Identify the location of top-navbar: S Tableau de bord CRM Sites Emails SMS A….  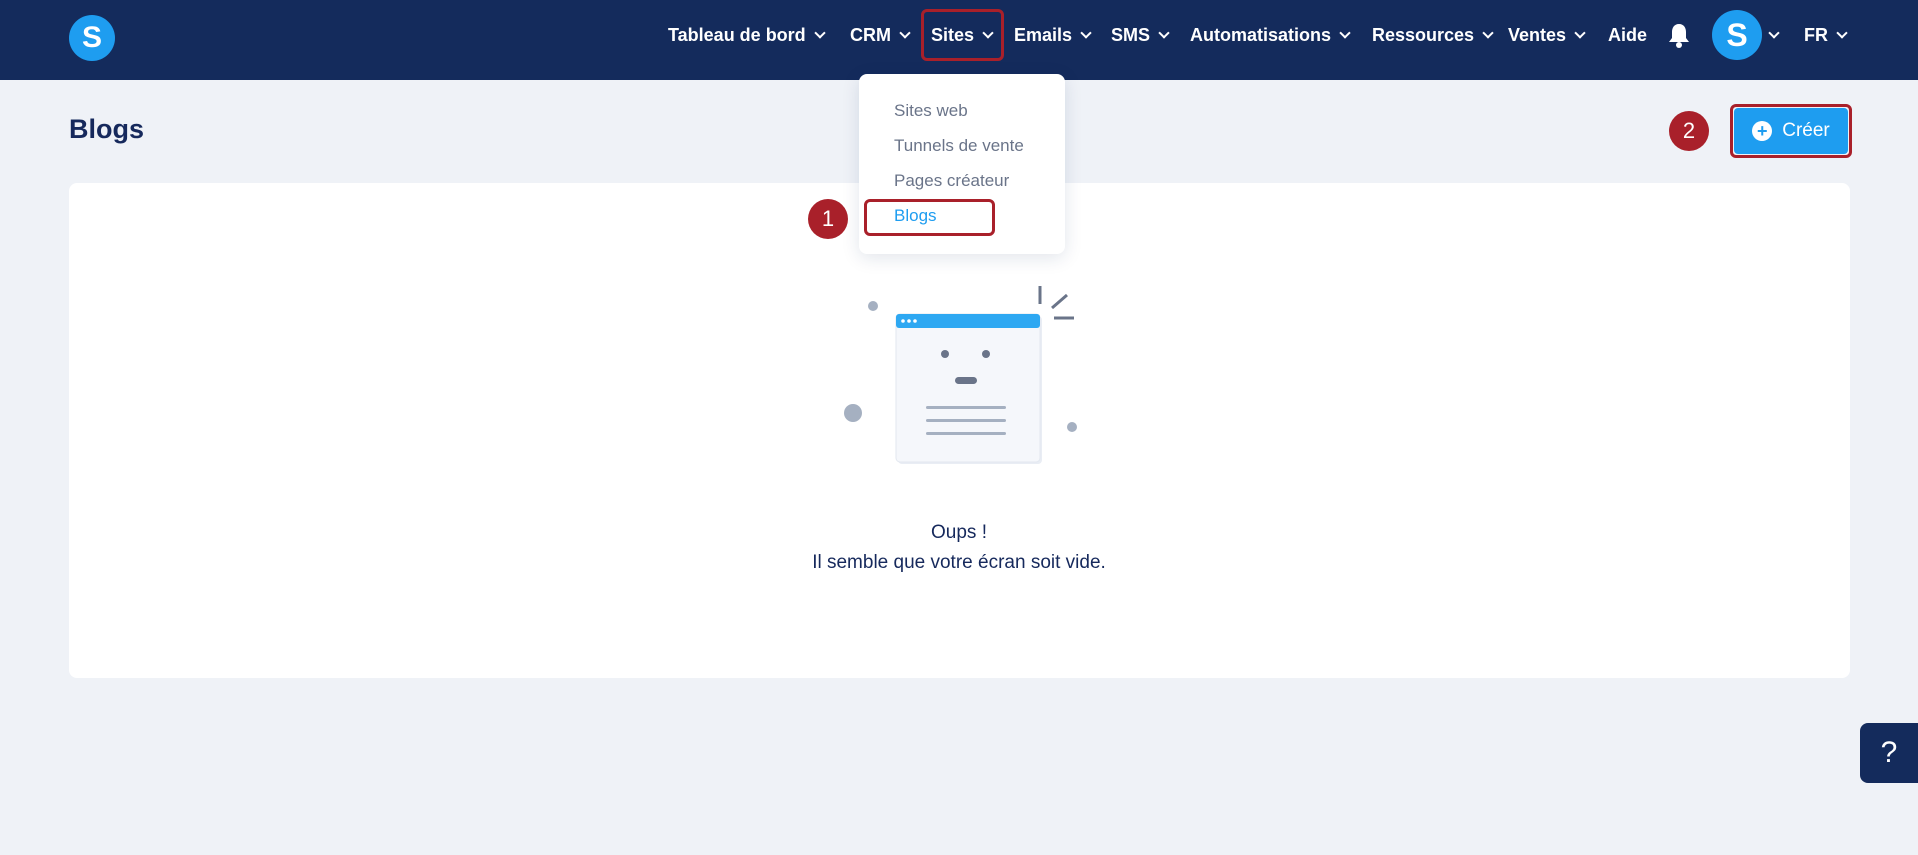
(959, 40).